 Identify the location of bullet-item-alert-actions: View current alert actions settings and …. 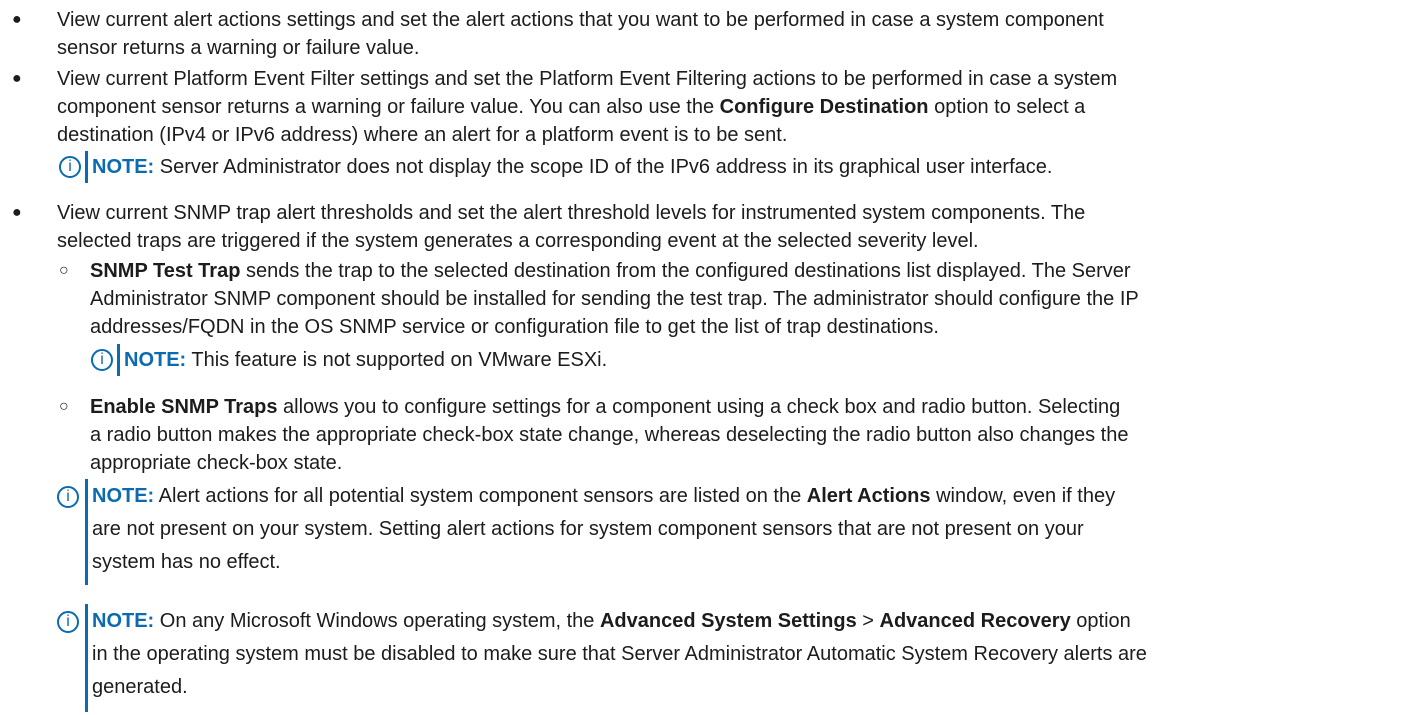
(580, 34).